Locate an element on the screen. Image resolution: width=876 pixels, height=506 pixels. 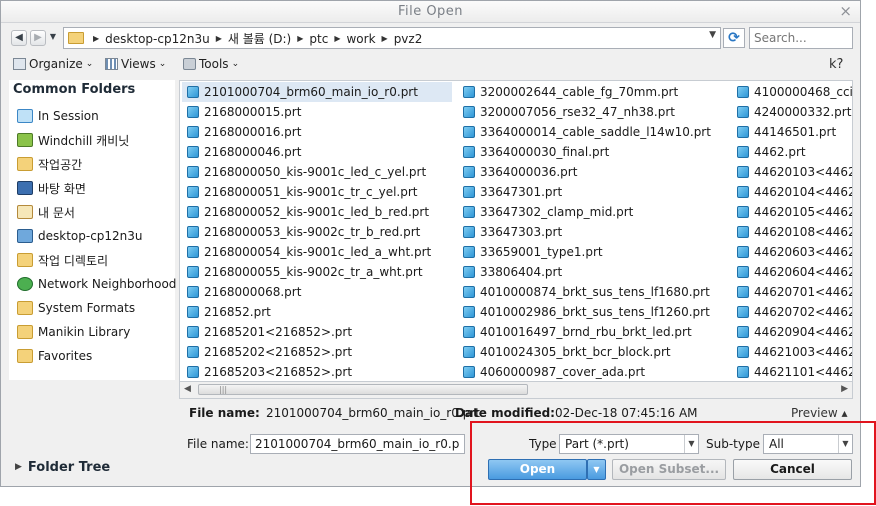
file-item: 2168000055_kis-9002c_tr_a_wht.prt is located at coordinates (317, 272).